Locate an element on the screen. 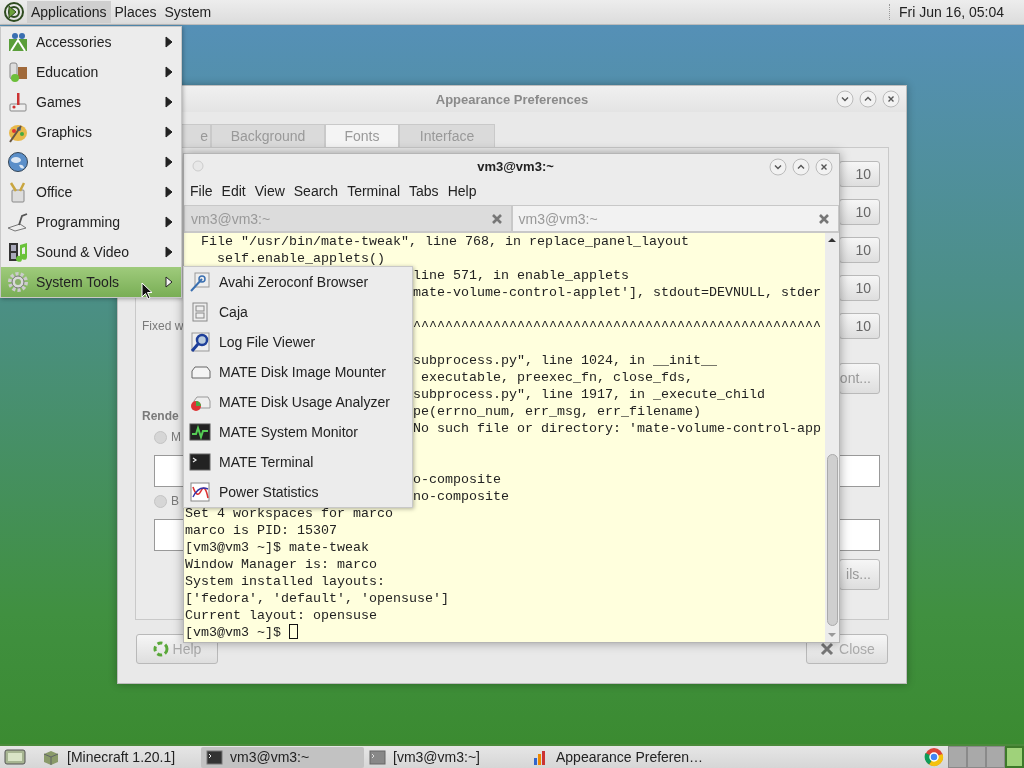 This screenshot has height=768, width=1024. flask-icon is located at coordinates (18, 72).